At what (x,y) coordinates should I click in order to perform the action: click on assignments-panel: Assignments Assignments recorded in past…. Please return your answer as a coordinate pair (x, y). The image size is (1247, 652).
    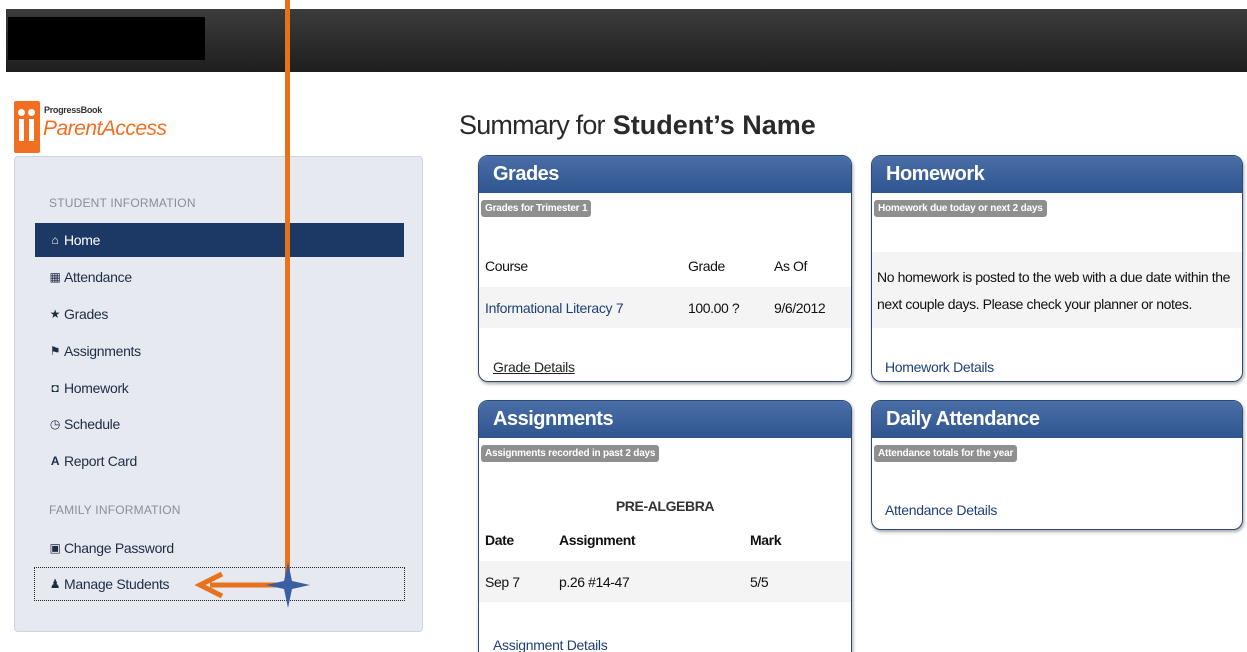
    Looking at the image, I should click on (665, 526).